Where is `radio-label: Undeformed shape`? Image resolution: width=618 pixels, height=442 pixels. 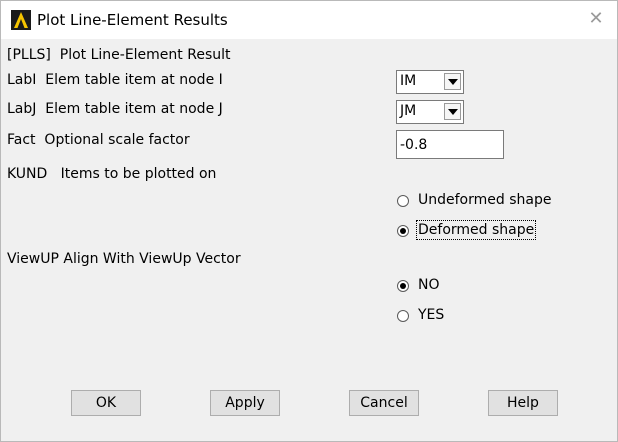 radio-label: Undeformed shape is located at coordinates (485, 200).